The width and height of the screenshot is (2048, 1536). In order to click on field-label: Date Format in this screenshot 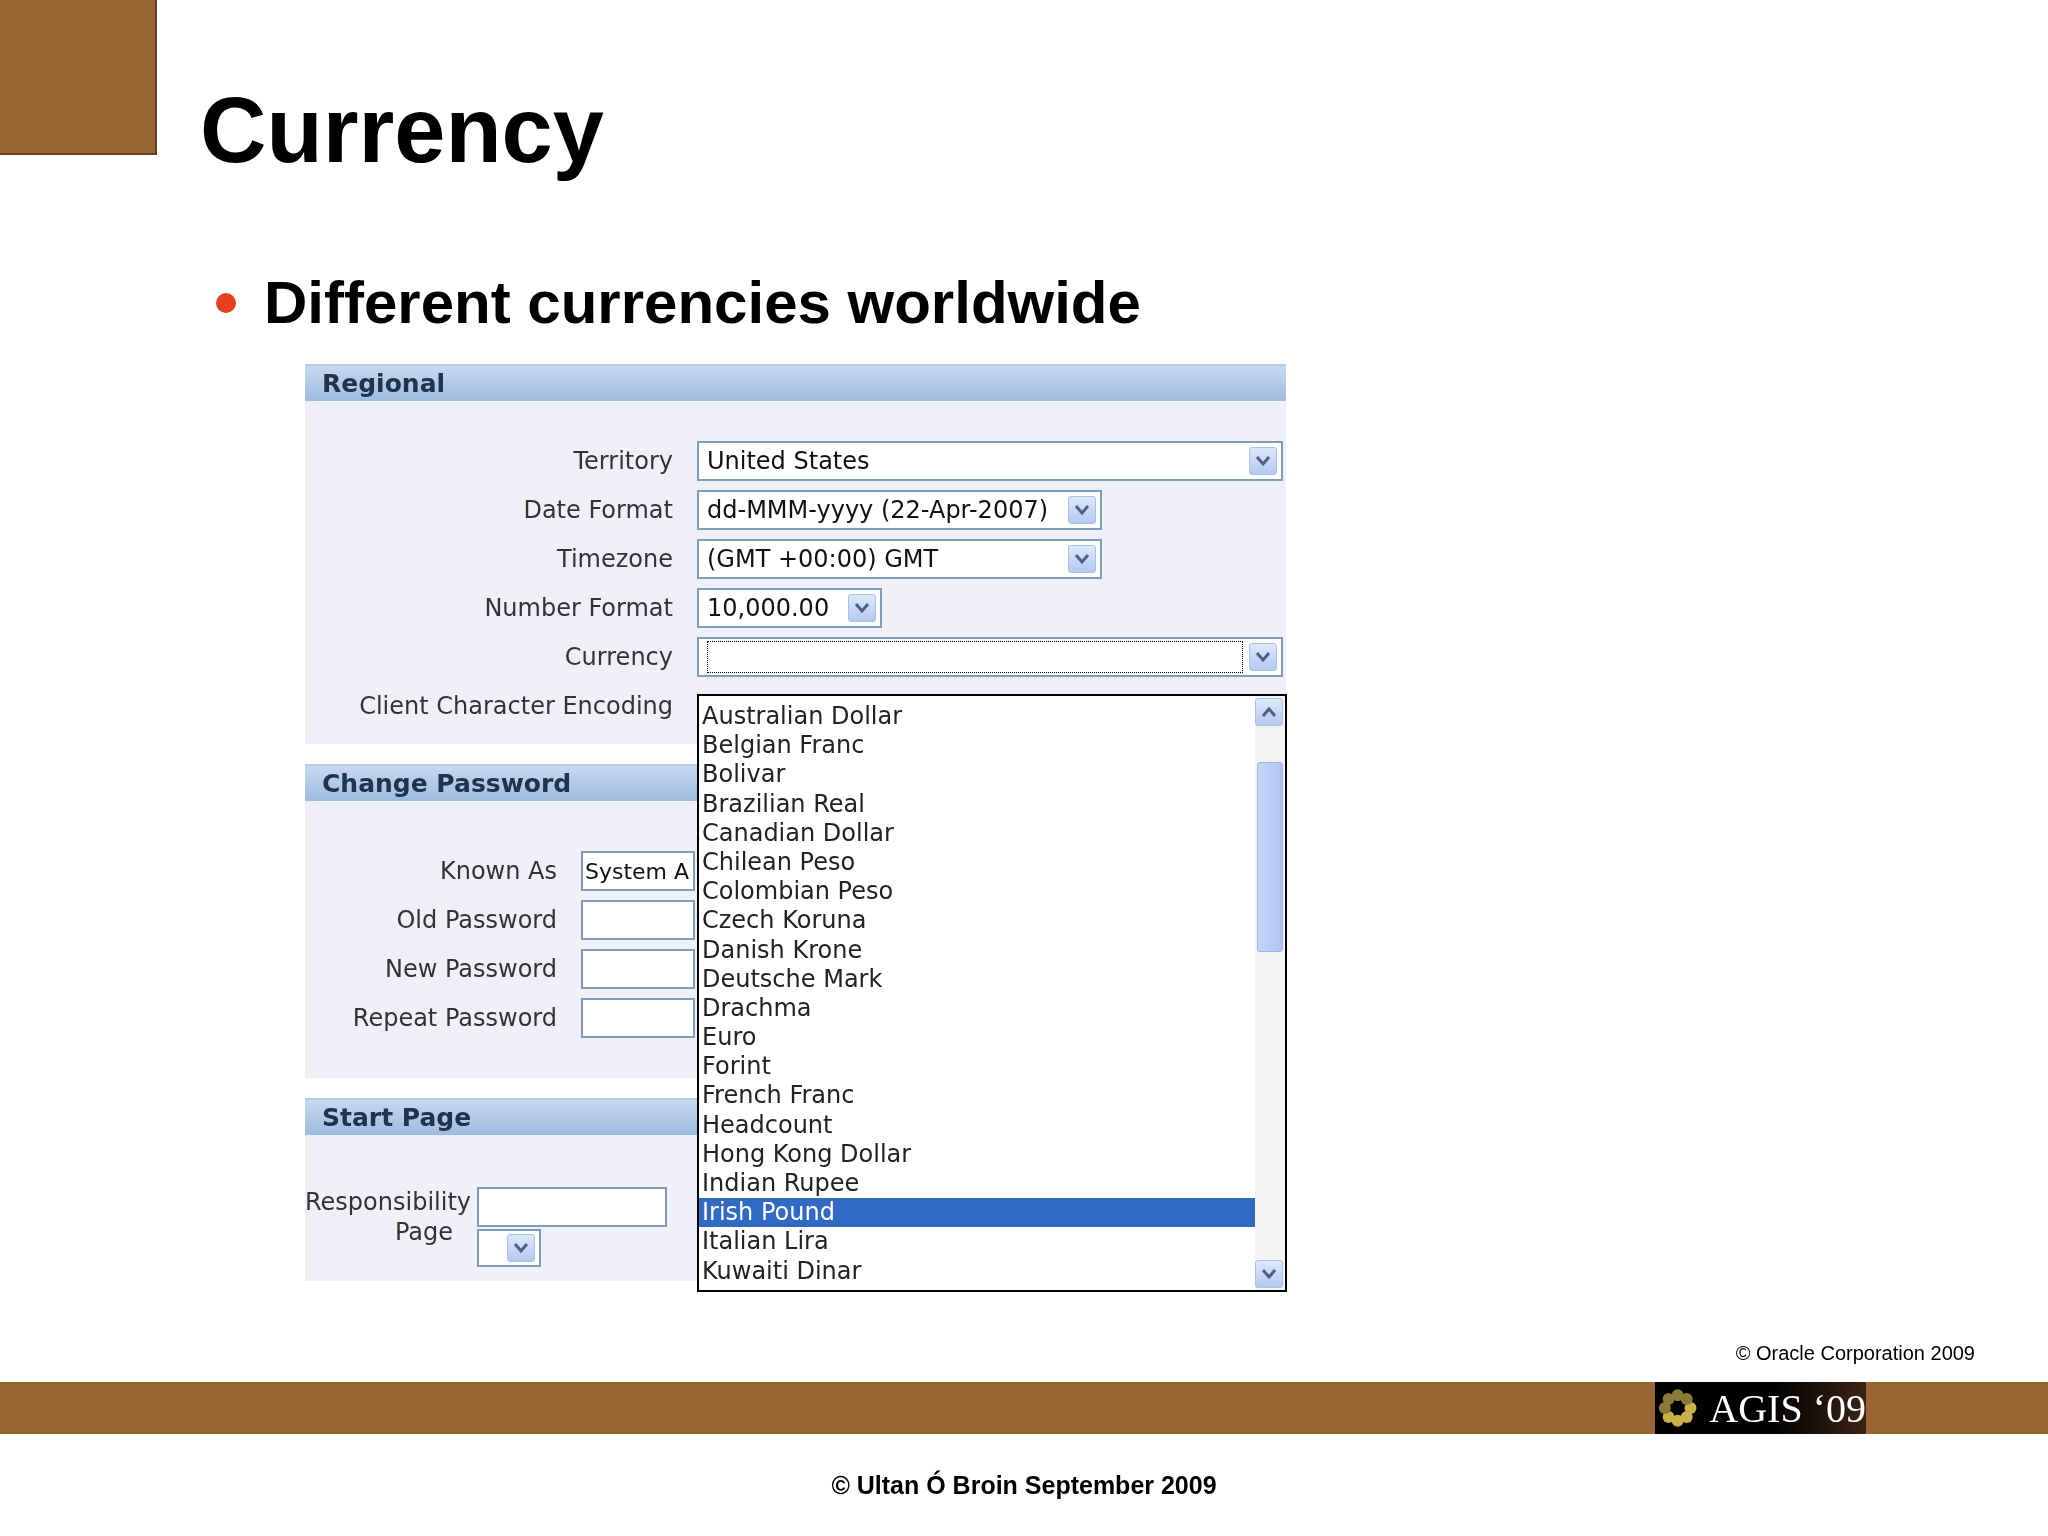, I will do `click(598, 510)`.